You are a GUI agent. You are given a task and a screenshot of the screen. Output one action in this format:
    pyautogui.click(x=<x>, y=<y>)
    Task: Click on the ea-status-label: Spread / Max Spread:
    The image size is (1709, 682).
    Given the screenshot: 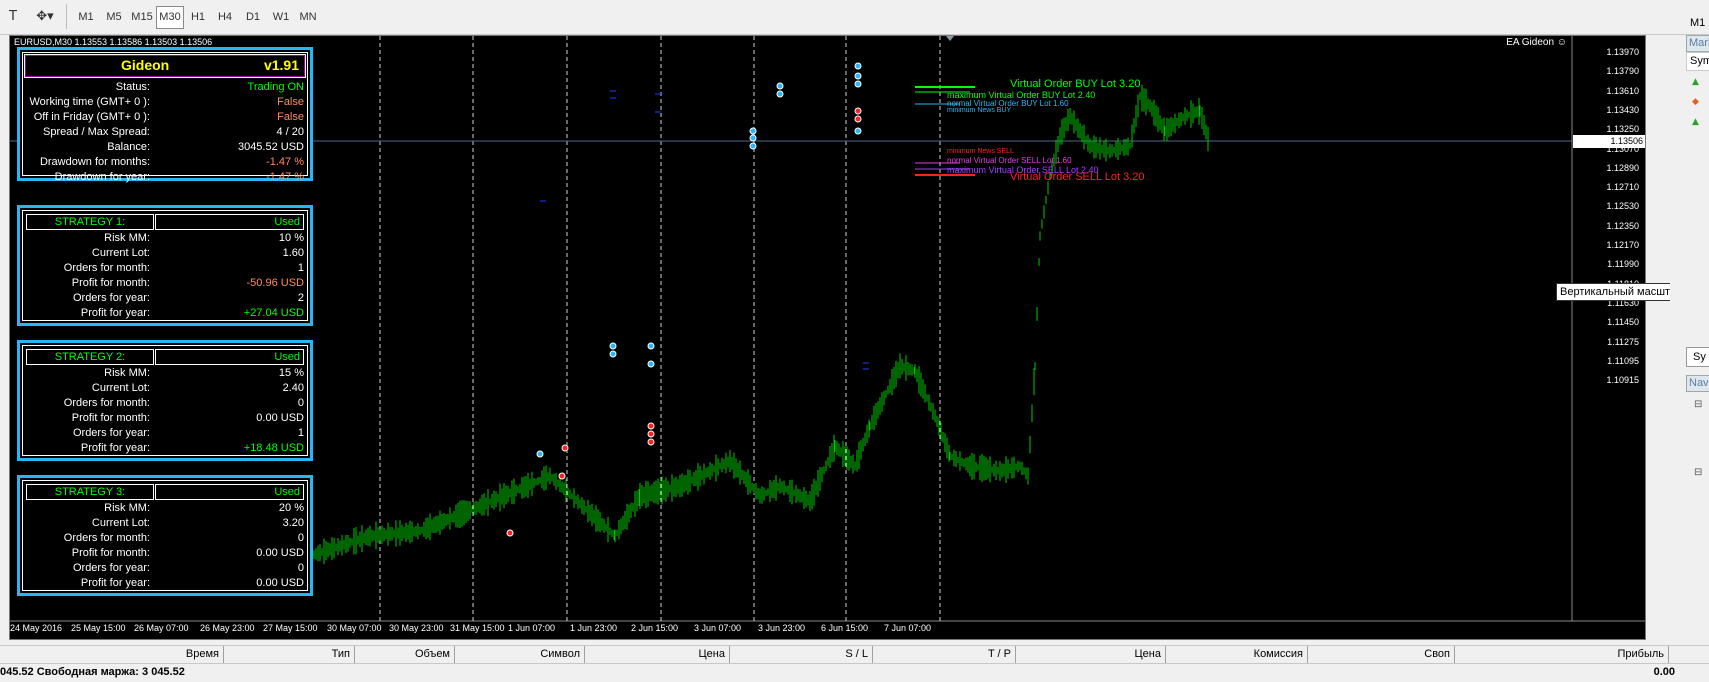 What is the action you would take?
    pyautogui.click(x=96, y=132)
    